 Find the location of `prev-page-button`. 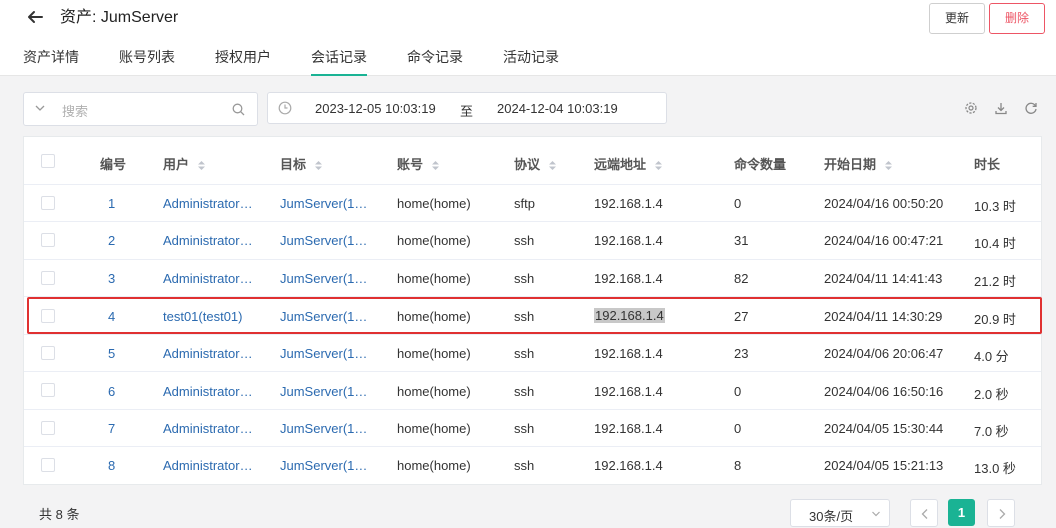

prev-page-button is located at coordinates (924, 513).